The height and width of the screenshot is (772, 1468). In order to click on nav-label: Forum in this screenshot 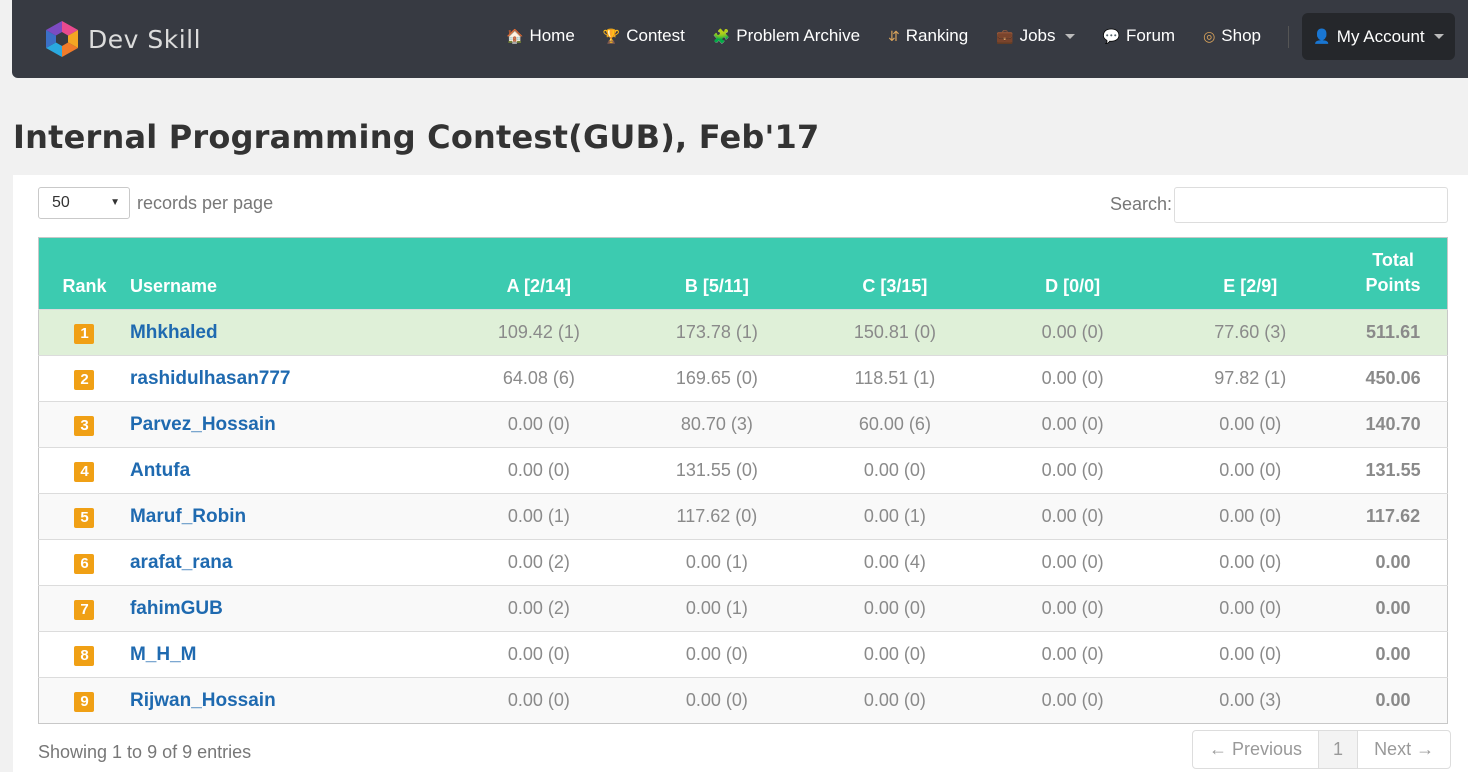, I will do `click(1150, 35)`.